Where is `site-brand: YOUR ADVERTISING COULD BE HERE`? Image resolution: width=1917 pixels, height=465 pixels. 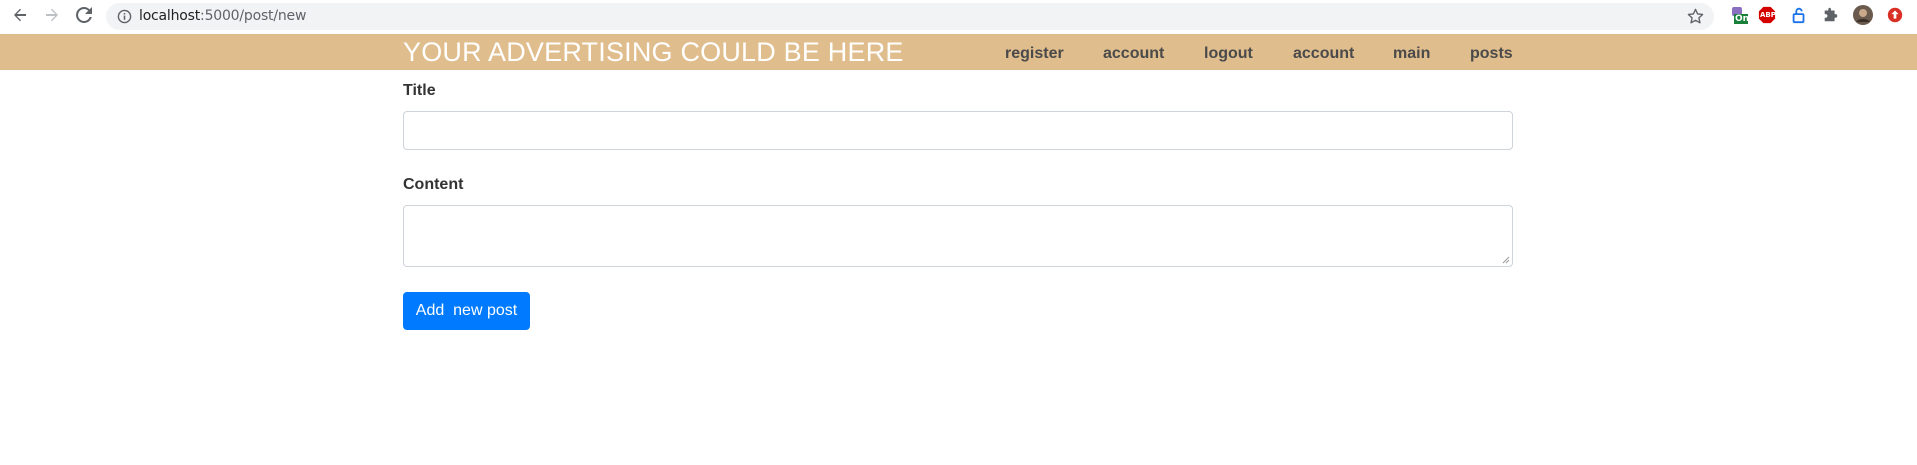 site-brand: YOUR ADVERTISING COULD BE HERE is located at coordinates (653, 52).